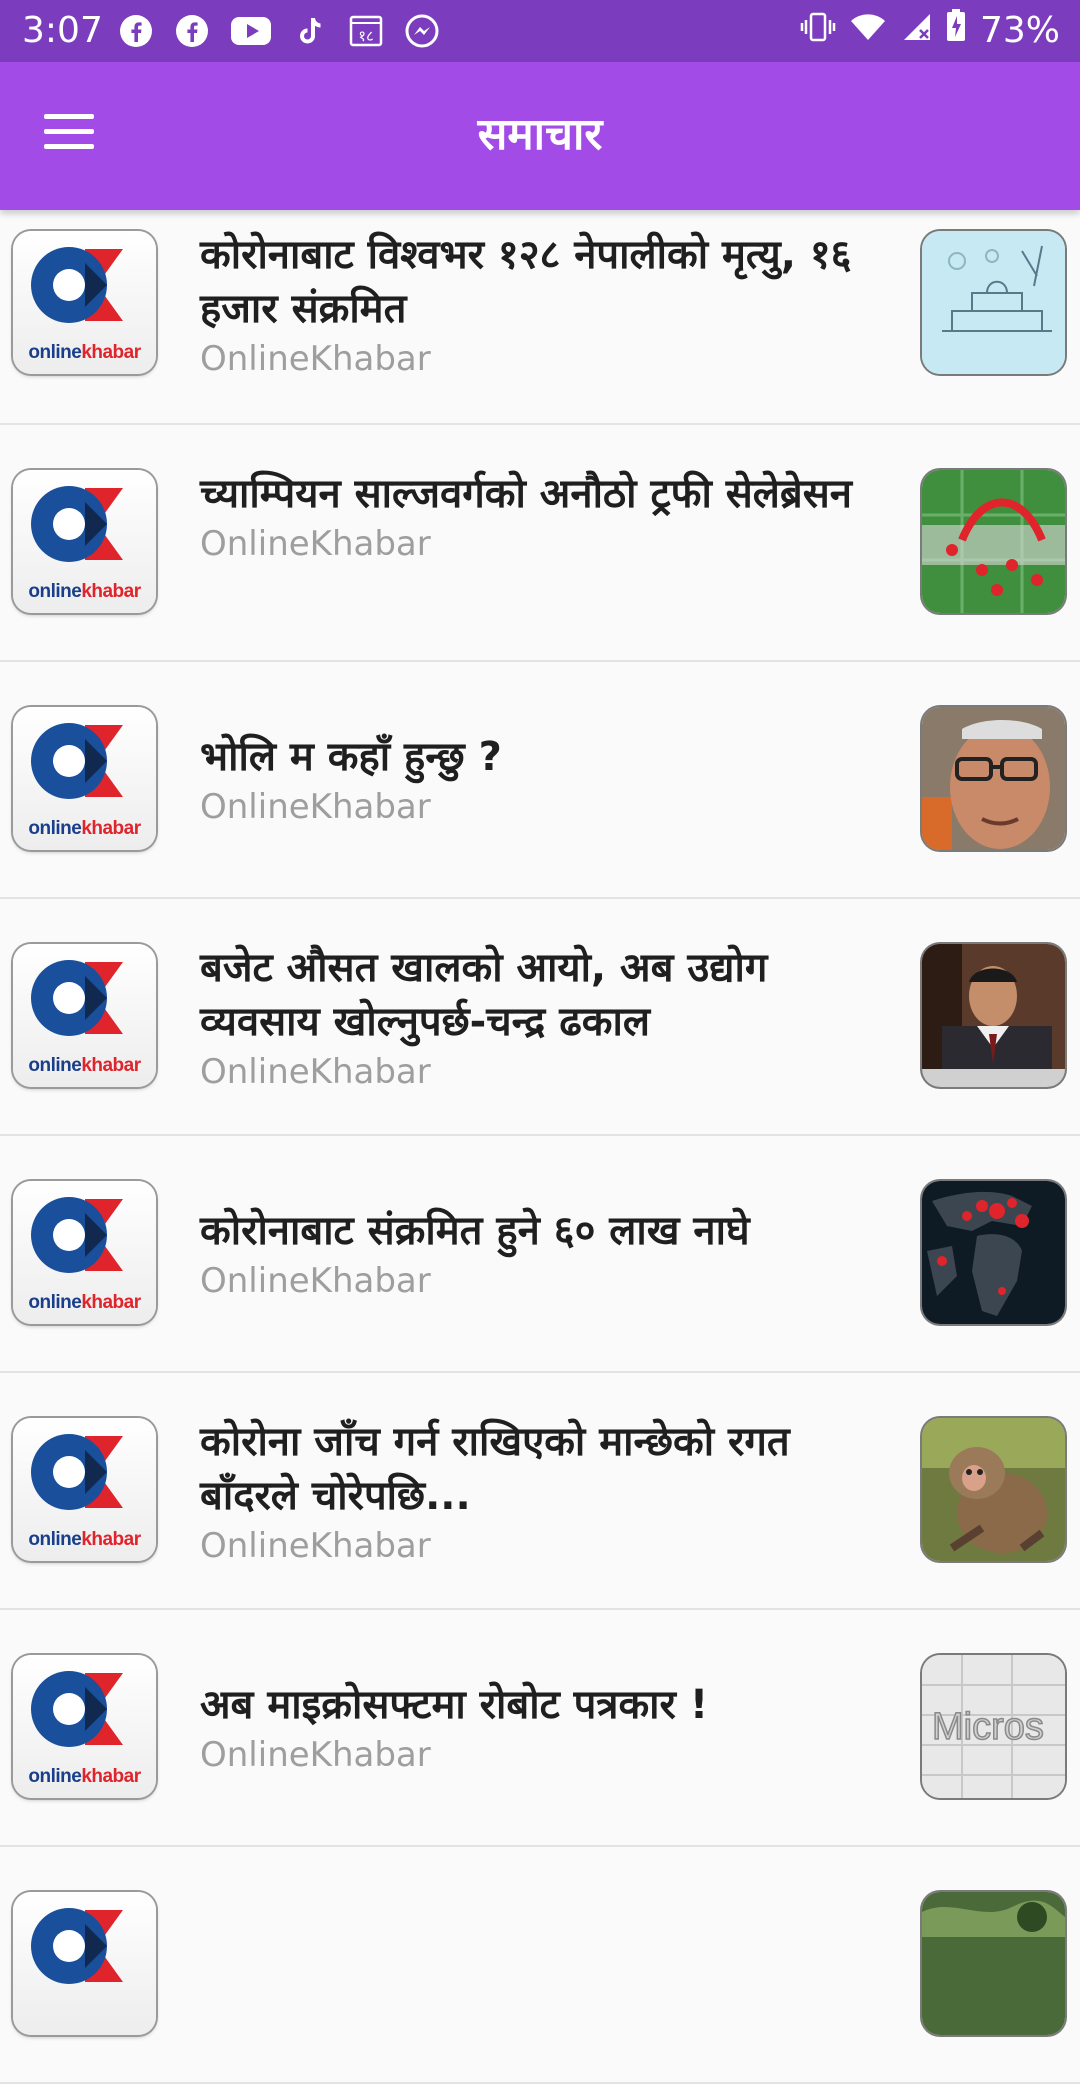 This screenshot has height=2084, width=1080. What do you see at coordinates (422, 31) in the screenshot?
I see `messenger-icon` at bounding box center [422, 31].